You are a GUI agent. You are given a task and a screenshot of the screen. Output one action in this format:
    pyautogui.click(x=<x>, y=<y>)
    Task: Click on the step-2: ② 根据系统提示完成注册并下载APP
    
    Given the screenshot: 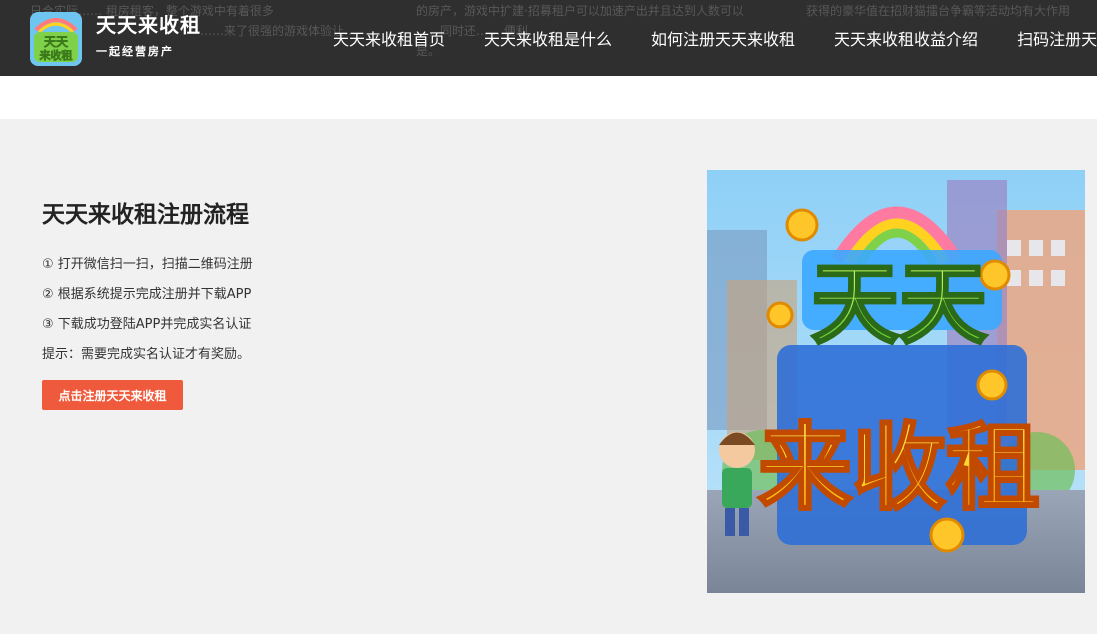 What is the action you would take?
    pyautogui.click(x=147, y=294)
    